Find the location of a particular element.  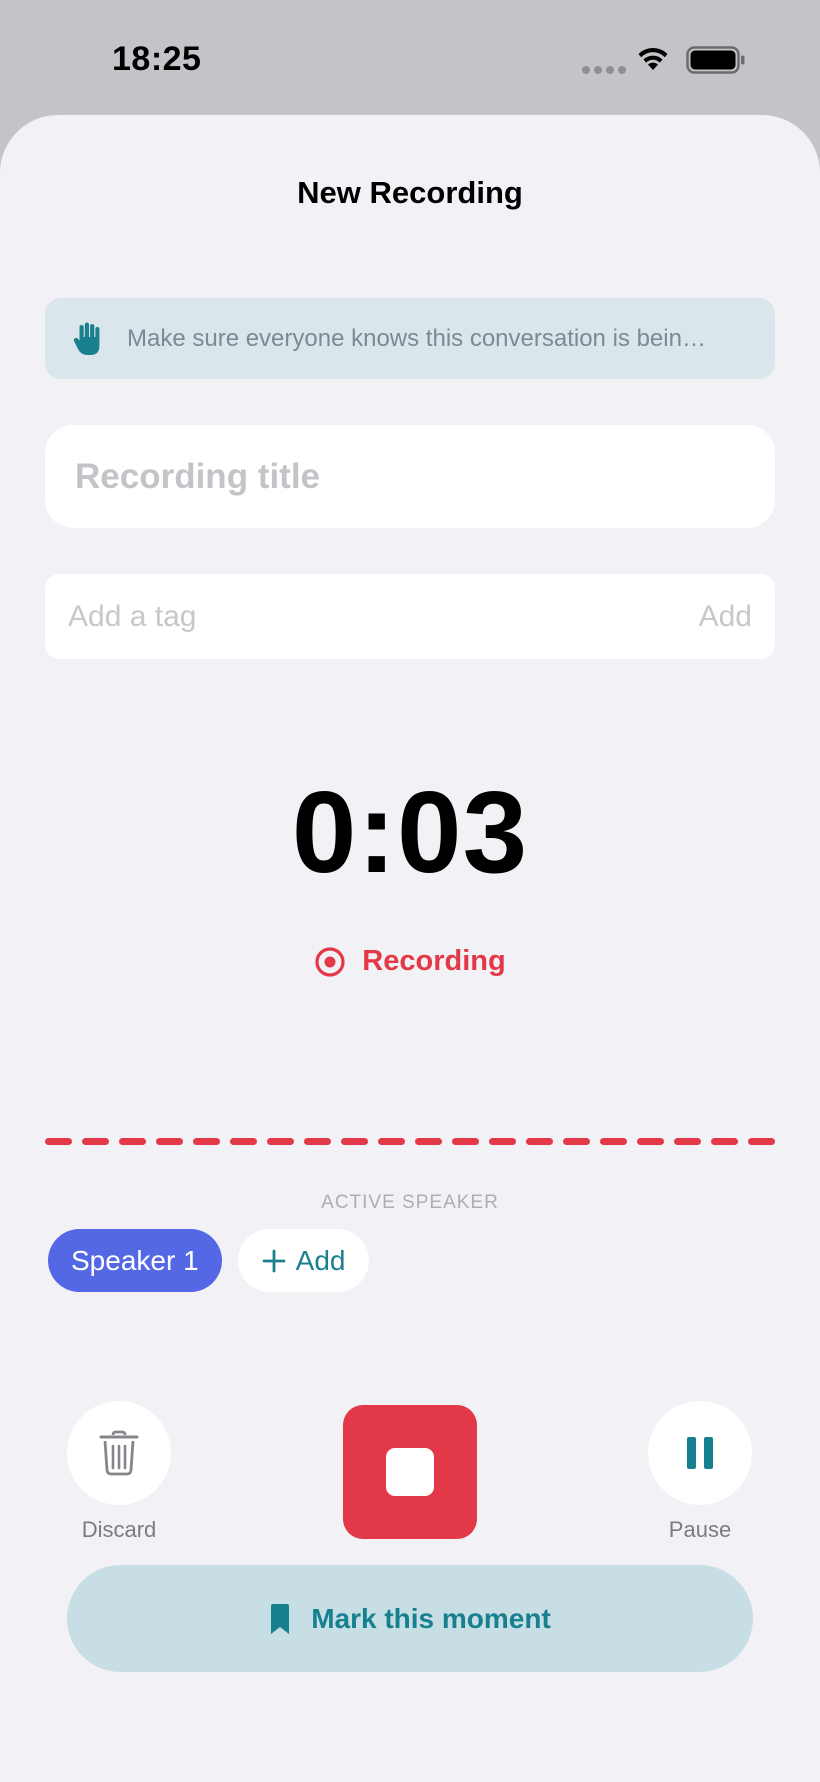

pause-icon is located at coordinates (700, 1453).